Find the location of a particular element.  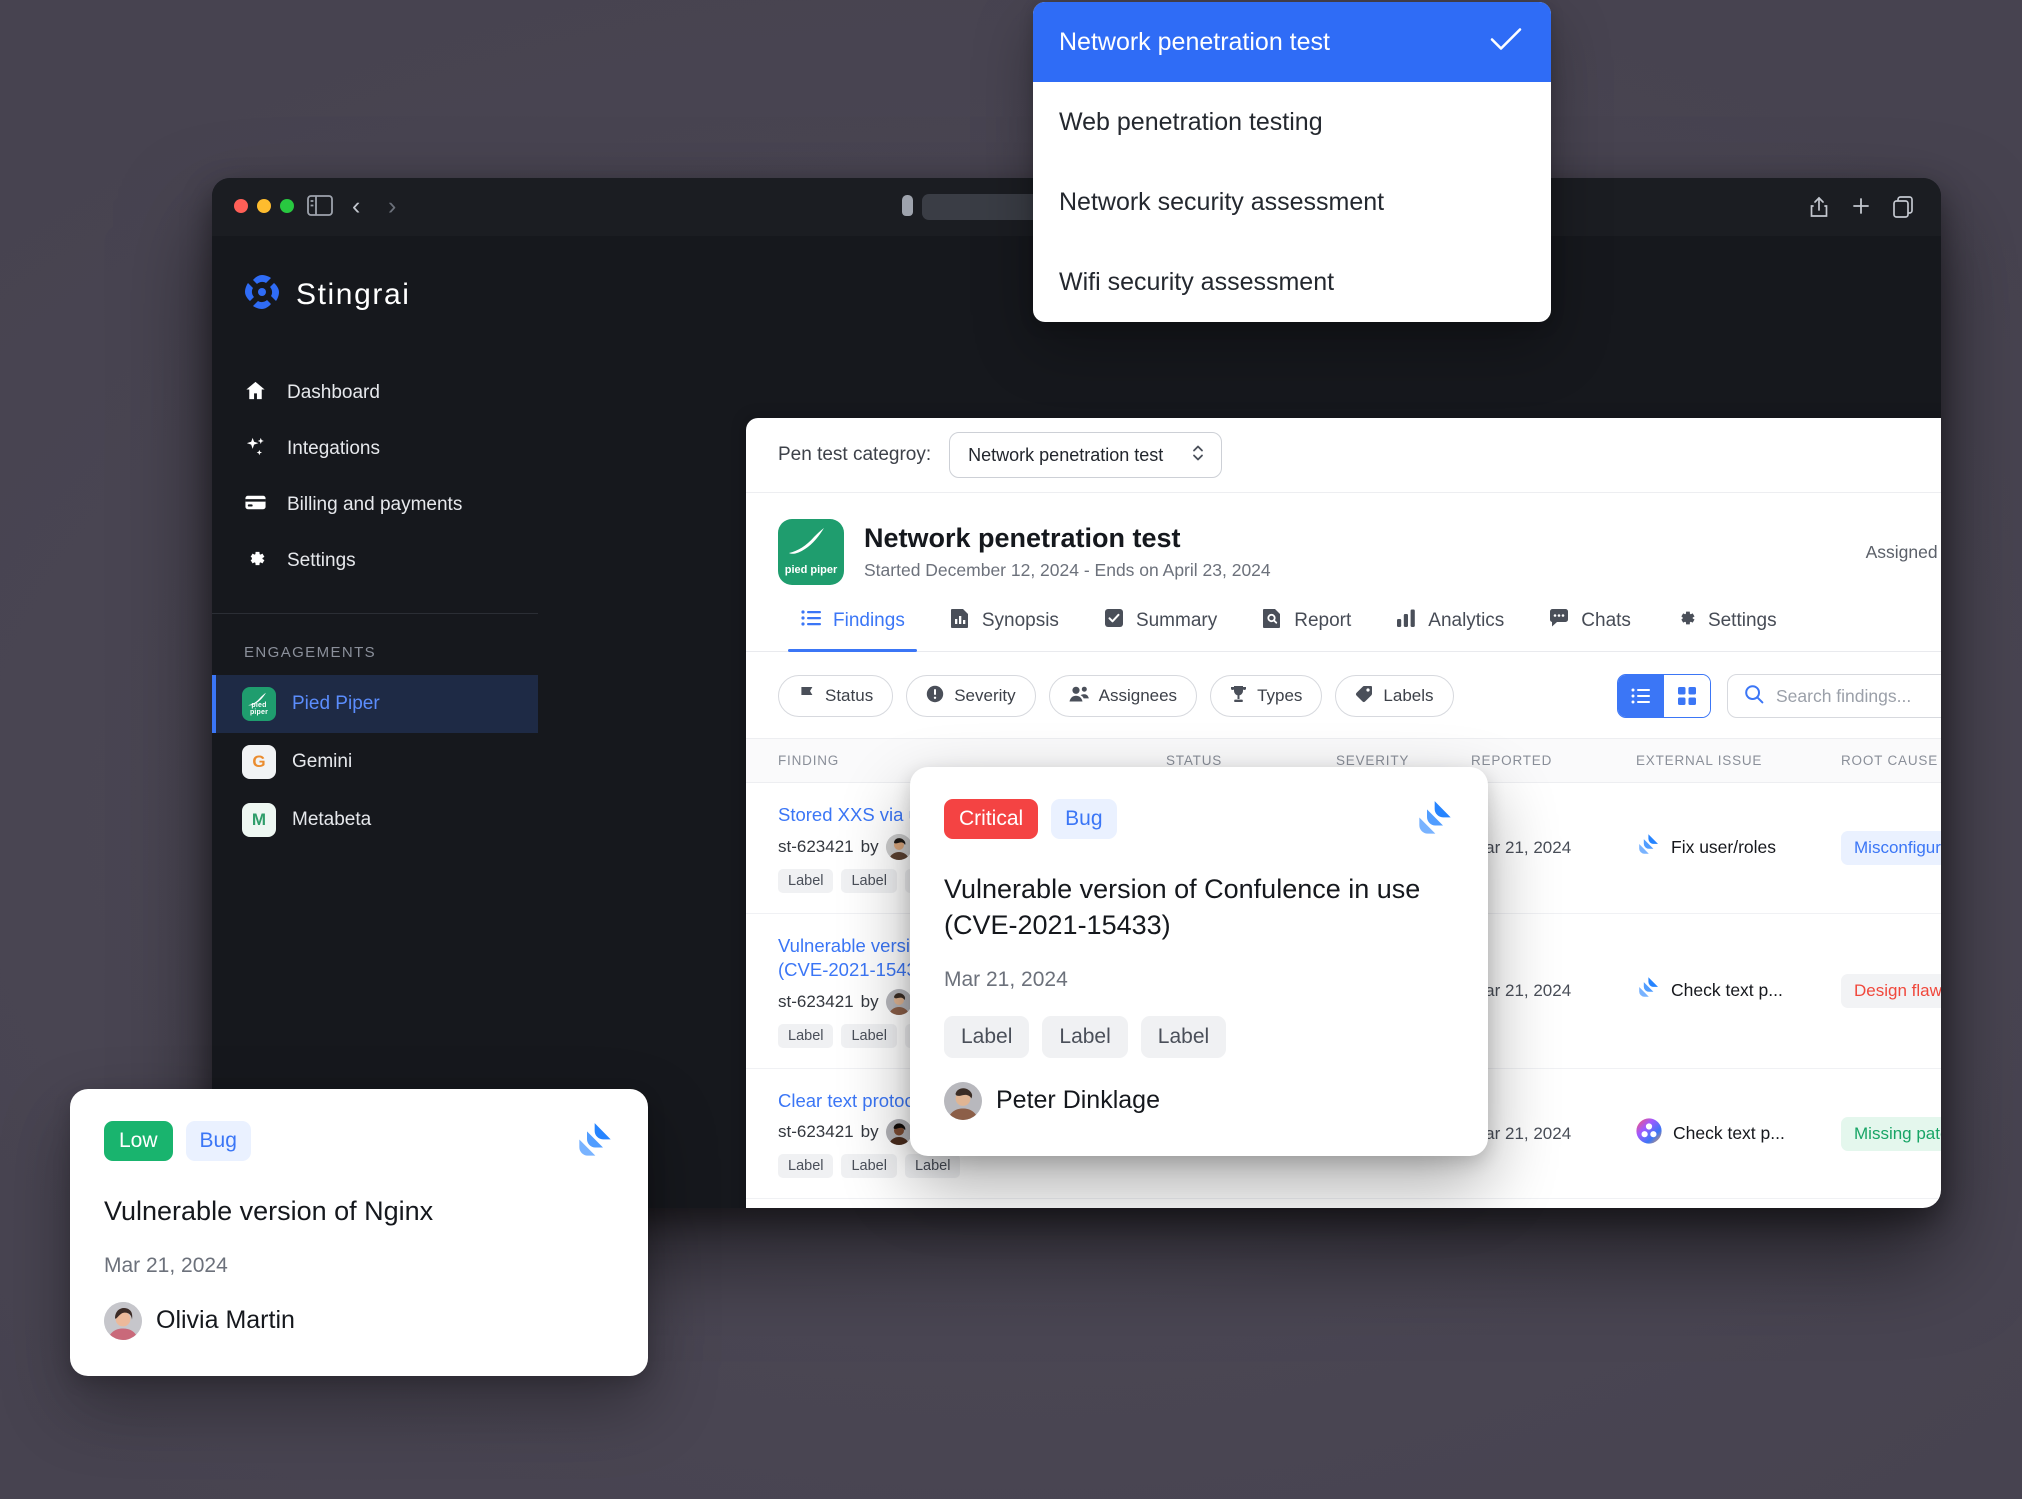

list-icon is located at coordinates (811, 621).